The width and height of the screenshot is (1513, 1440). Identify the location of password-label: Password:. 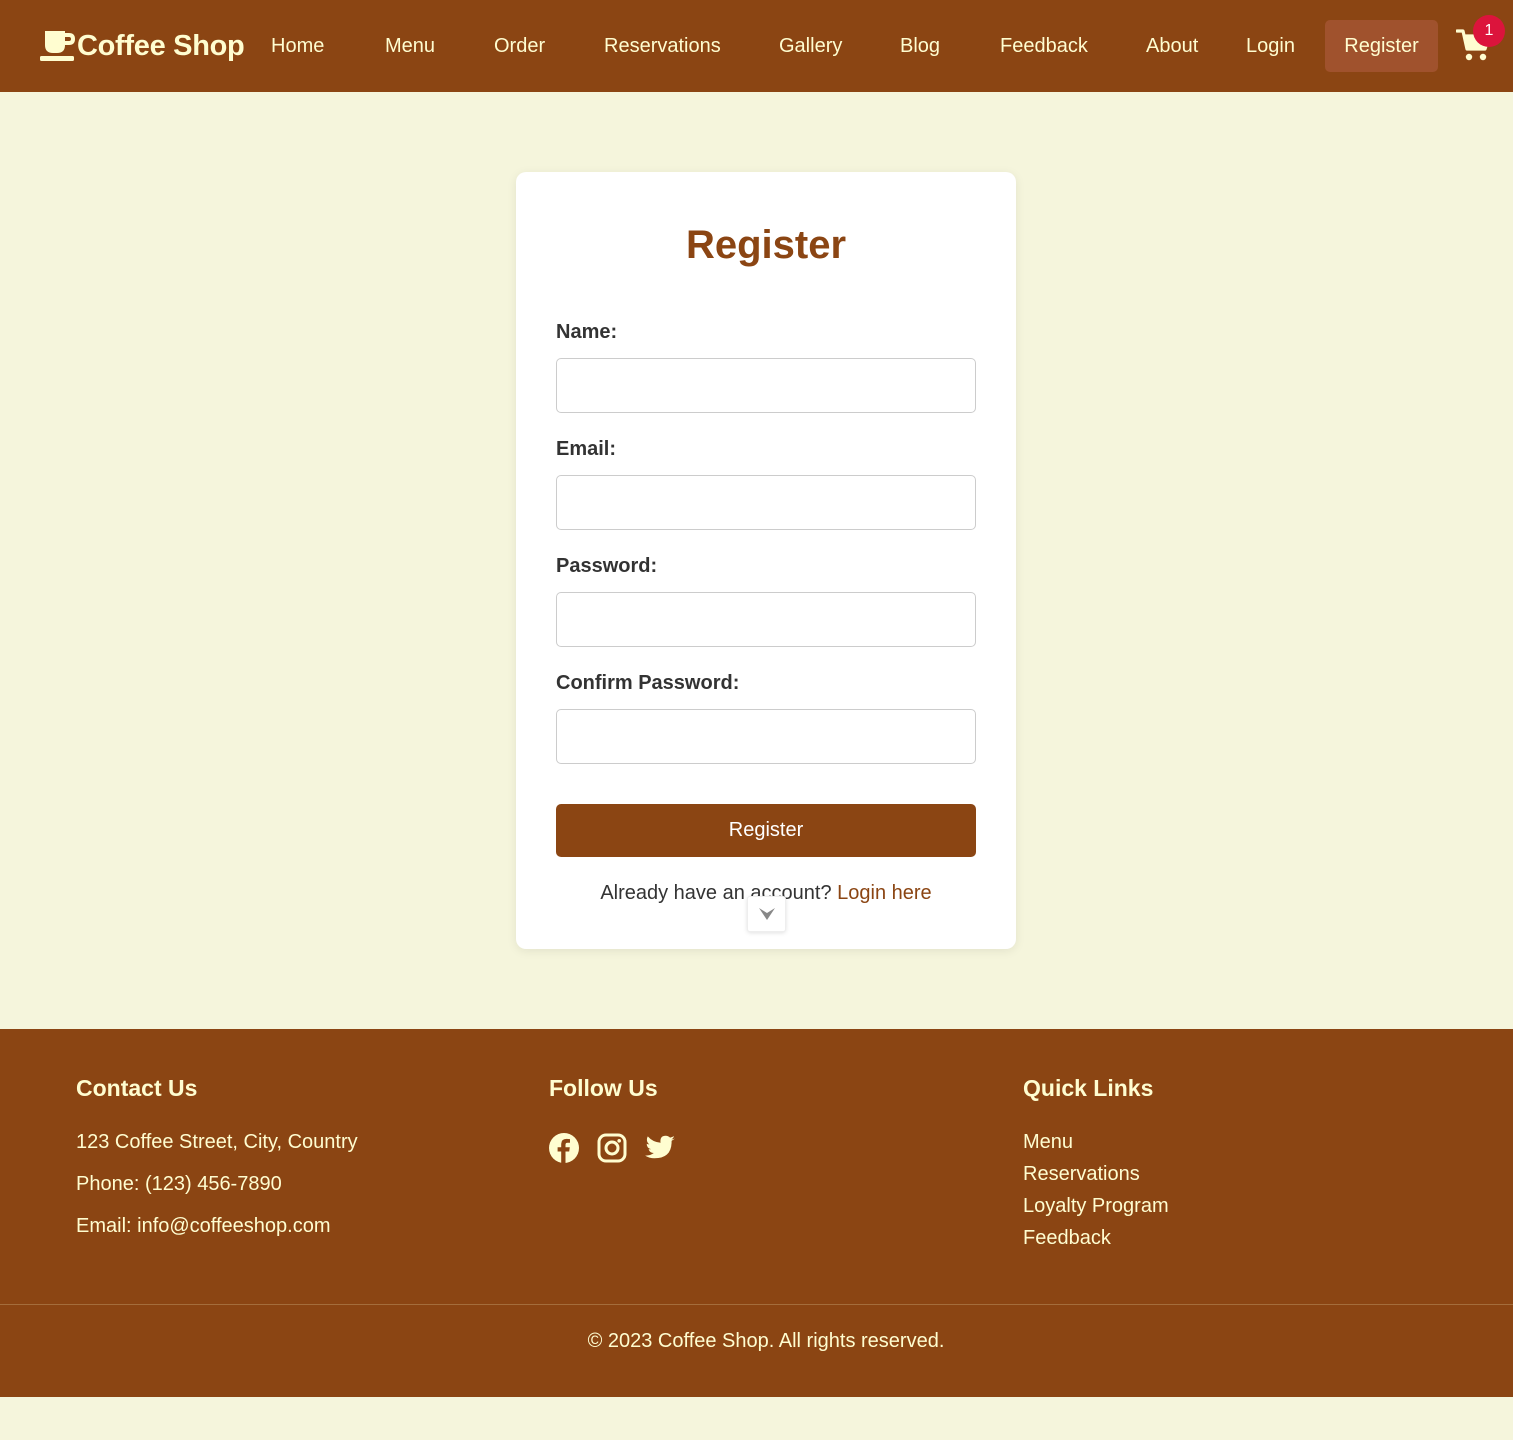
(607, 566).